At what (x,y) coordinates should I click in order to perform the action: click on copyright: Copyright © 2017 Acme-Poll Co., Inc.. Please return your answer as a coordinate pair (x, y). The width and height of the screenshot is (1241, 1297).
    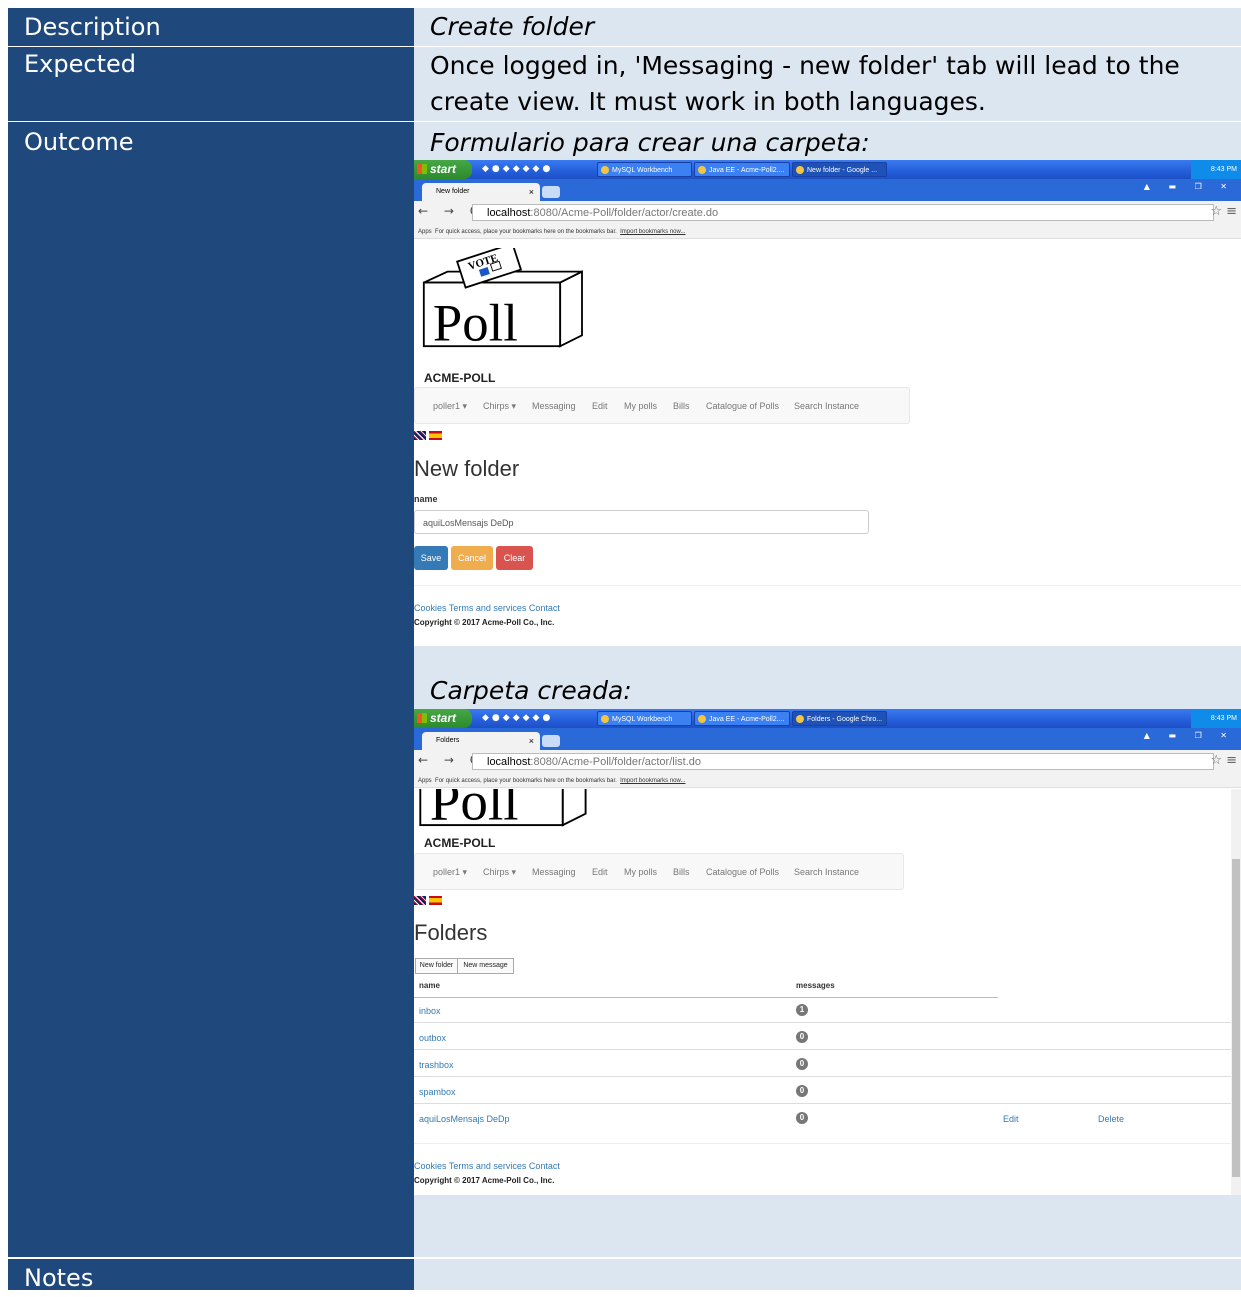
    Looking at the image, I should click on (484, 1180).